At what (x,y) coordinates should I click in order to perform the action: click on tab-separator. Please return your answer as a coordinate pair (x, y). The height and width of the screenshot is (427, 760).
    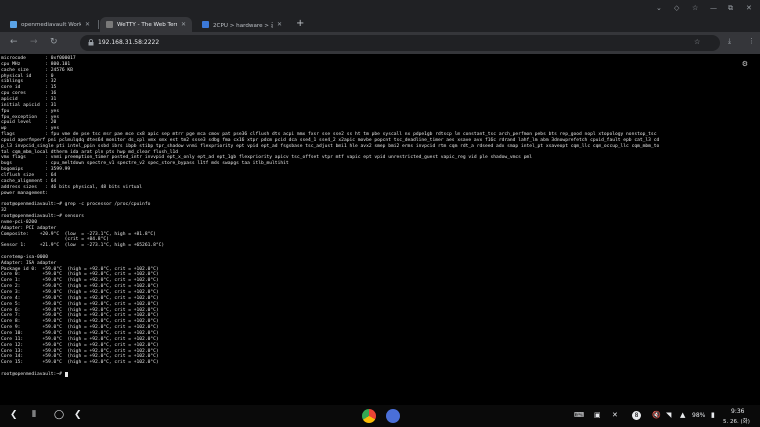
    Looking at the image, I should click on (98, 24).